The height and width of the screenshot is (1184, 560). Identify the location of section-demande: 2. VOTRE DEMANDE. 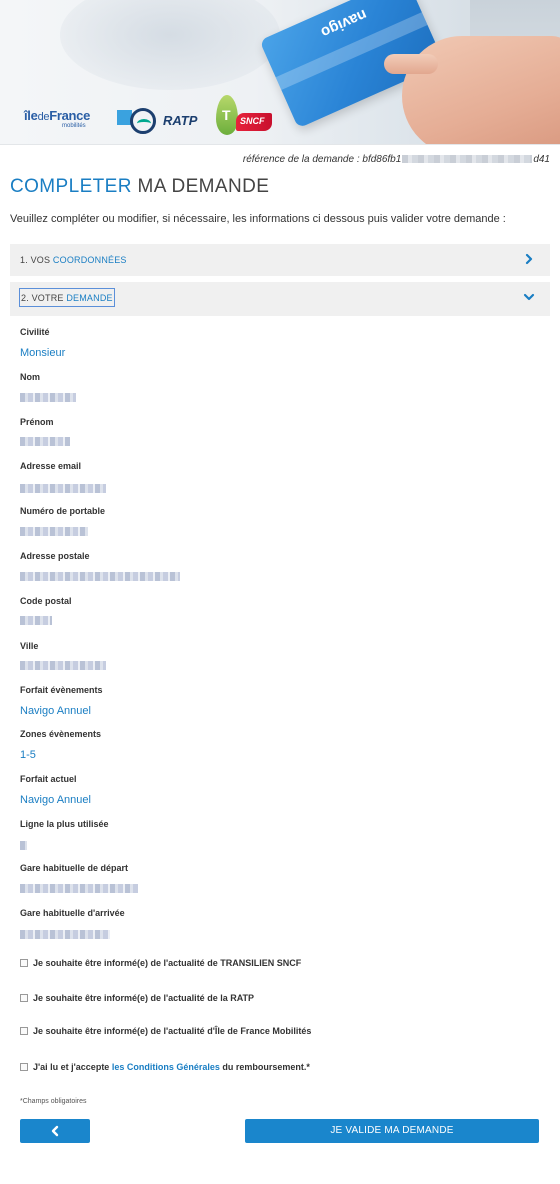
(280, 299).